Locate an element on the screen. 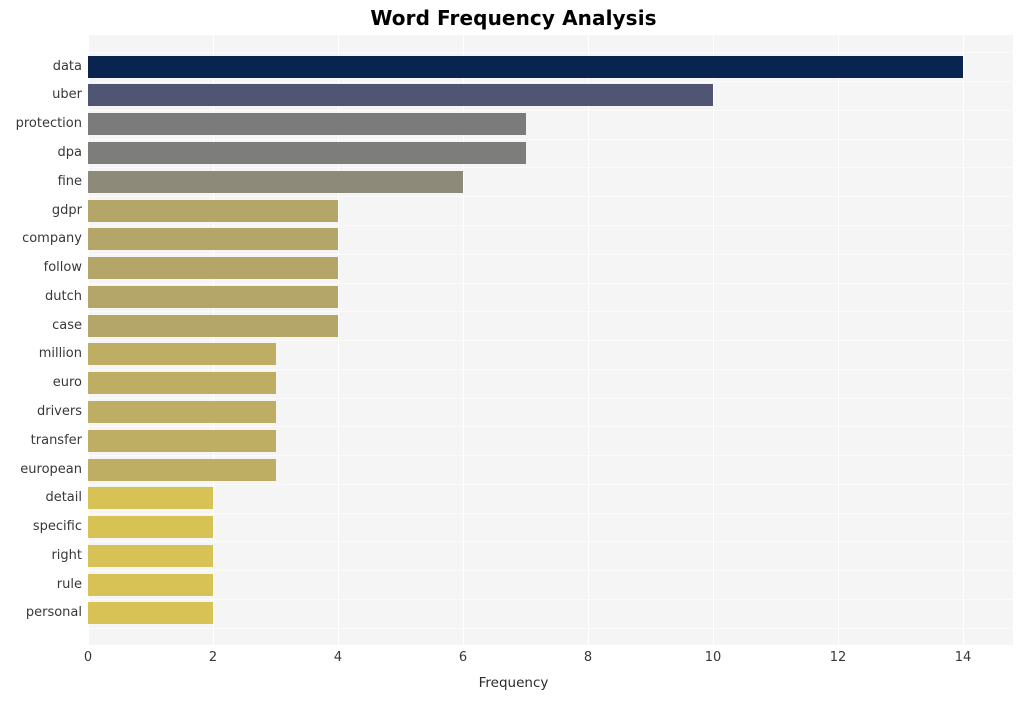  x-axis-tick-label: 12 is located at coordinates (838, 657).